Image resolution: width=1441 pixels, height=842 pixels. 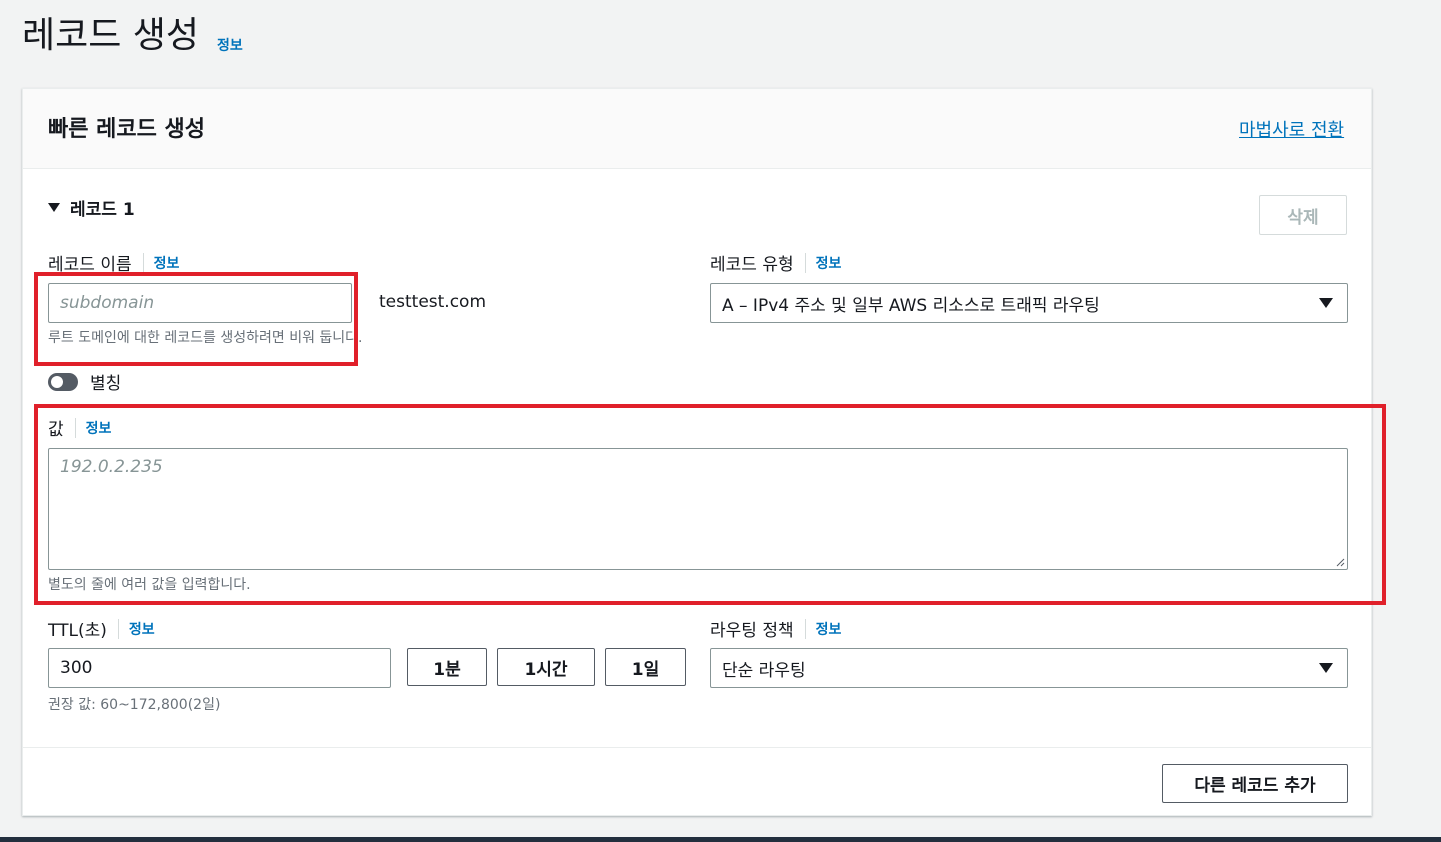 I want to click on delete-record-button: 삭제, so click(x=1303, y=215).